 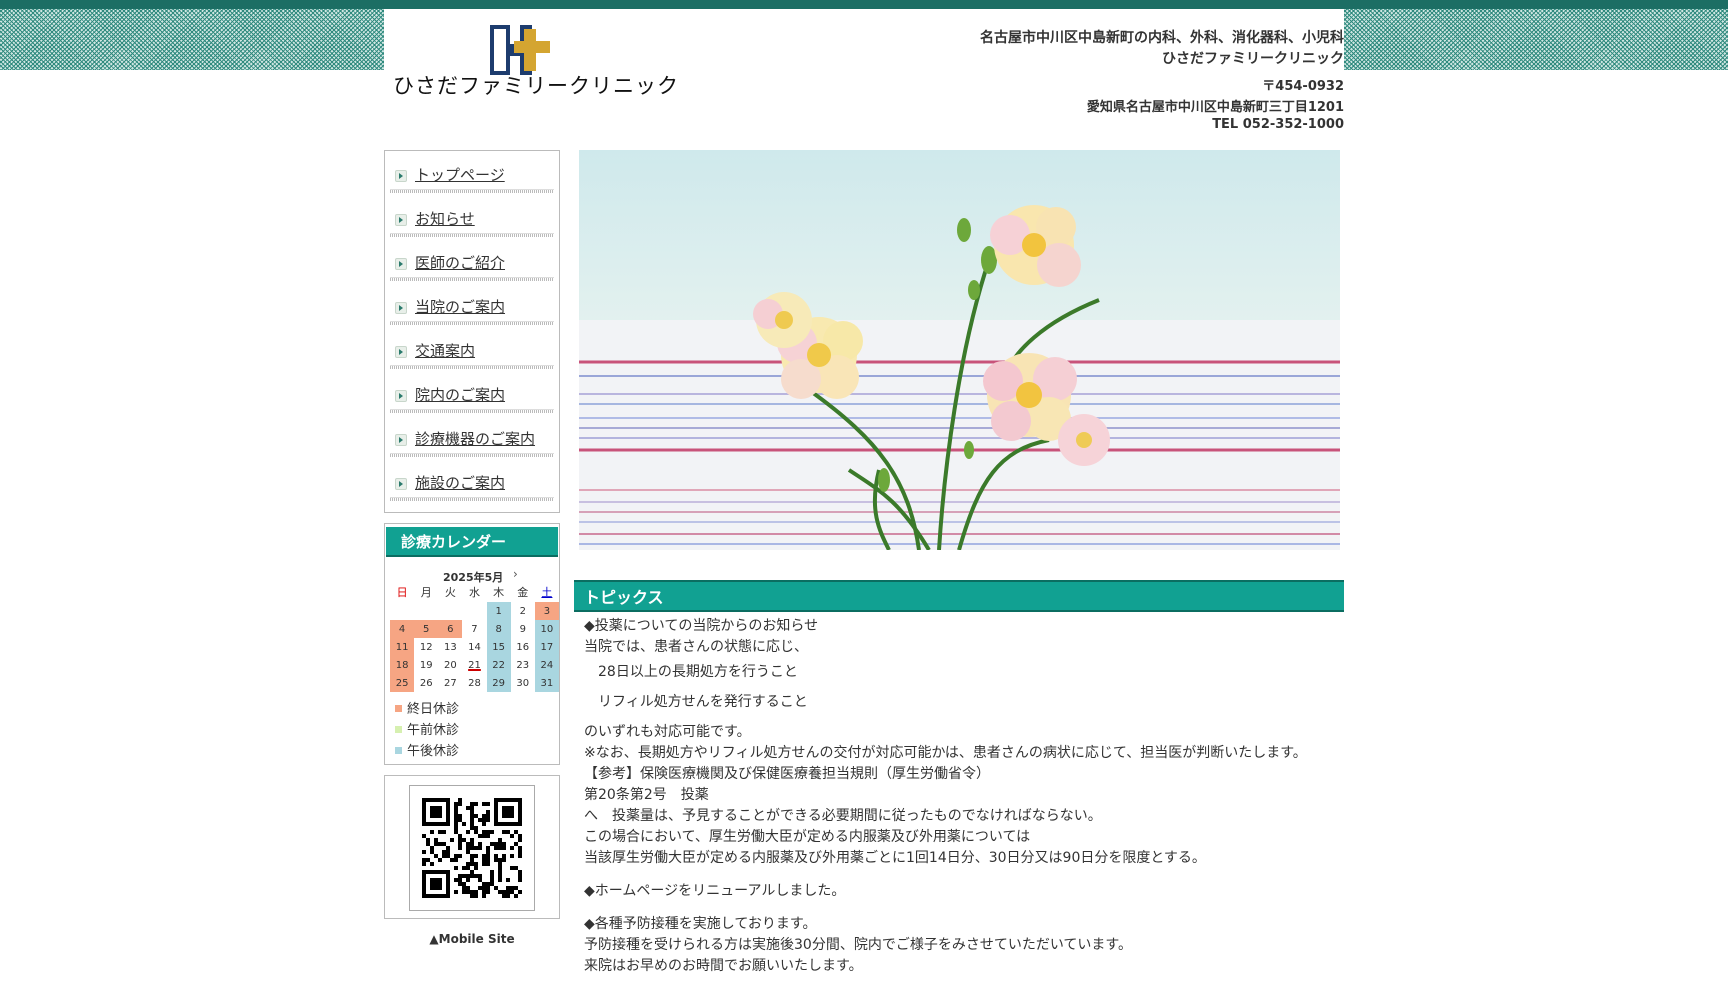 I want to click on calendar-day: 1, so click(x=498, y=611).